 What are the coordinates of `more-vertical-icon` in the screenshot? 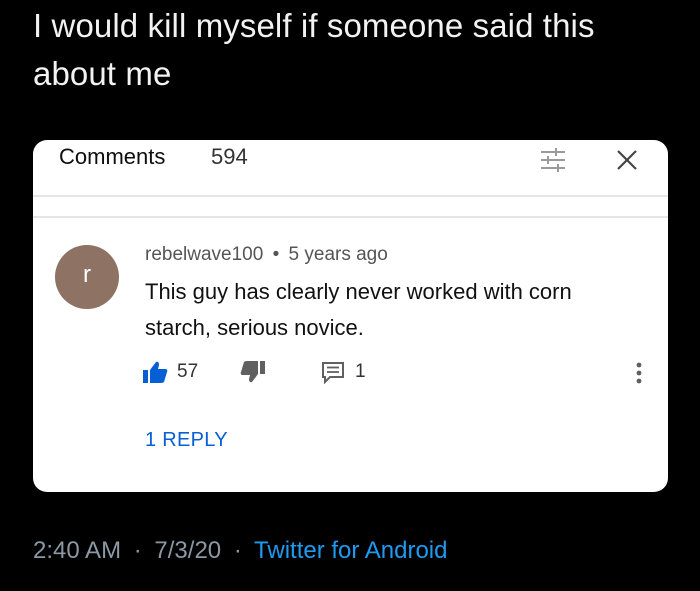 It's located at (639, 373).